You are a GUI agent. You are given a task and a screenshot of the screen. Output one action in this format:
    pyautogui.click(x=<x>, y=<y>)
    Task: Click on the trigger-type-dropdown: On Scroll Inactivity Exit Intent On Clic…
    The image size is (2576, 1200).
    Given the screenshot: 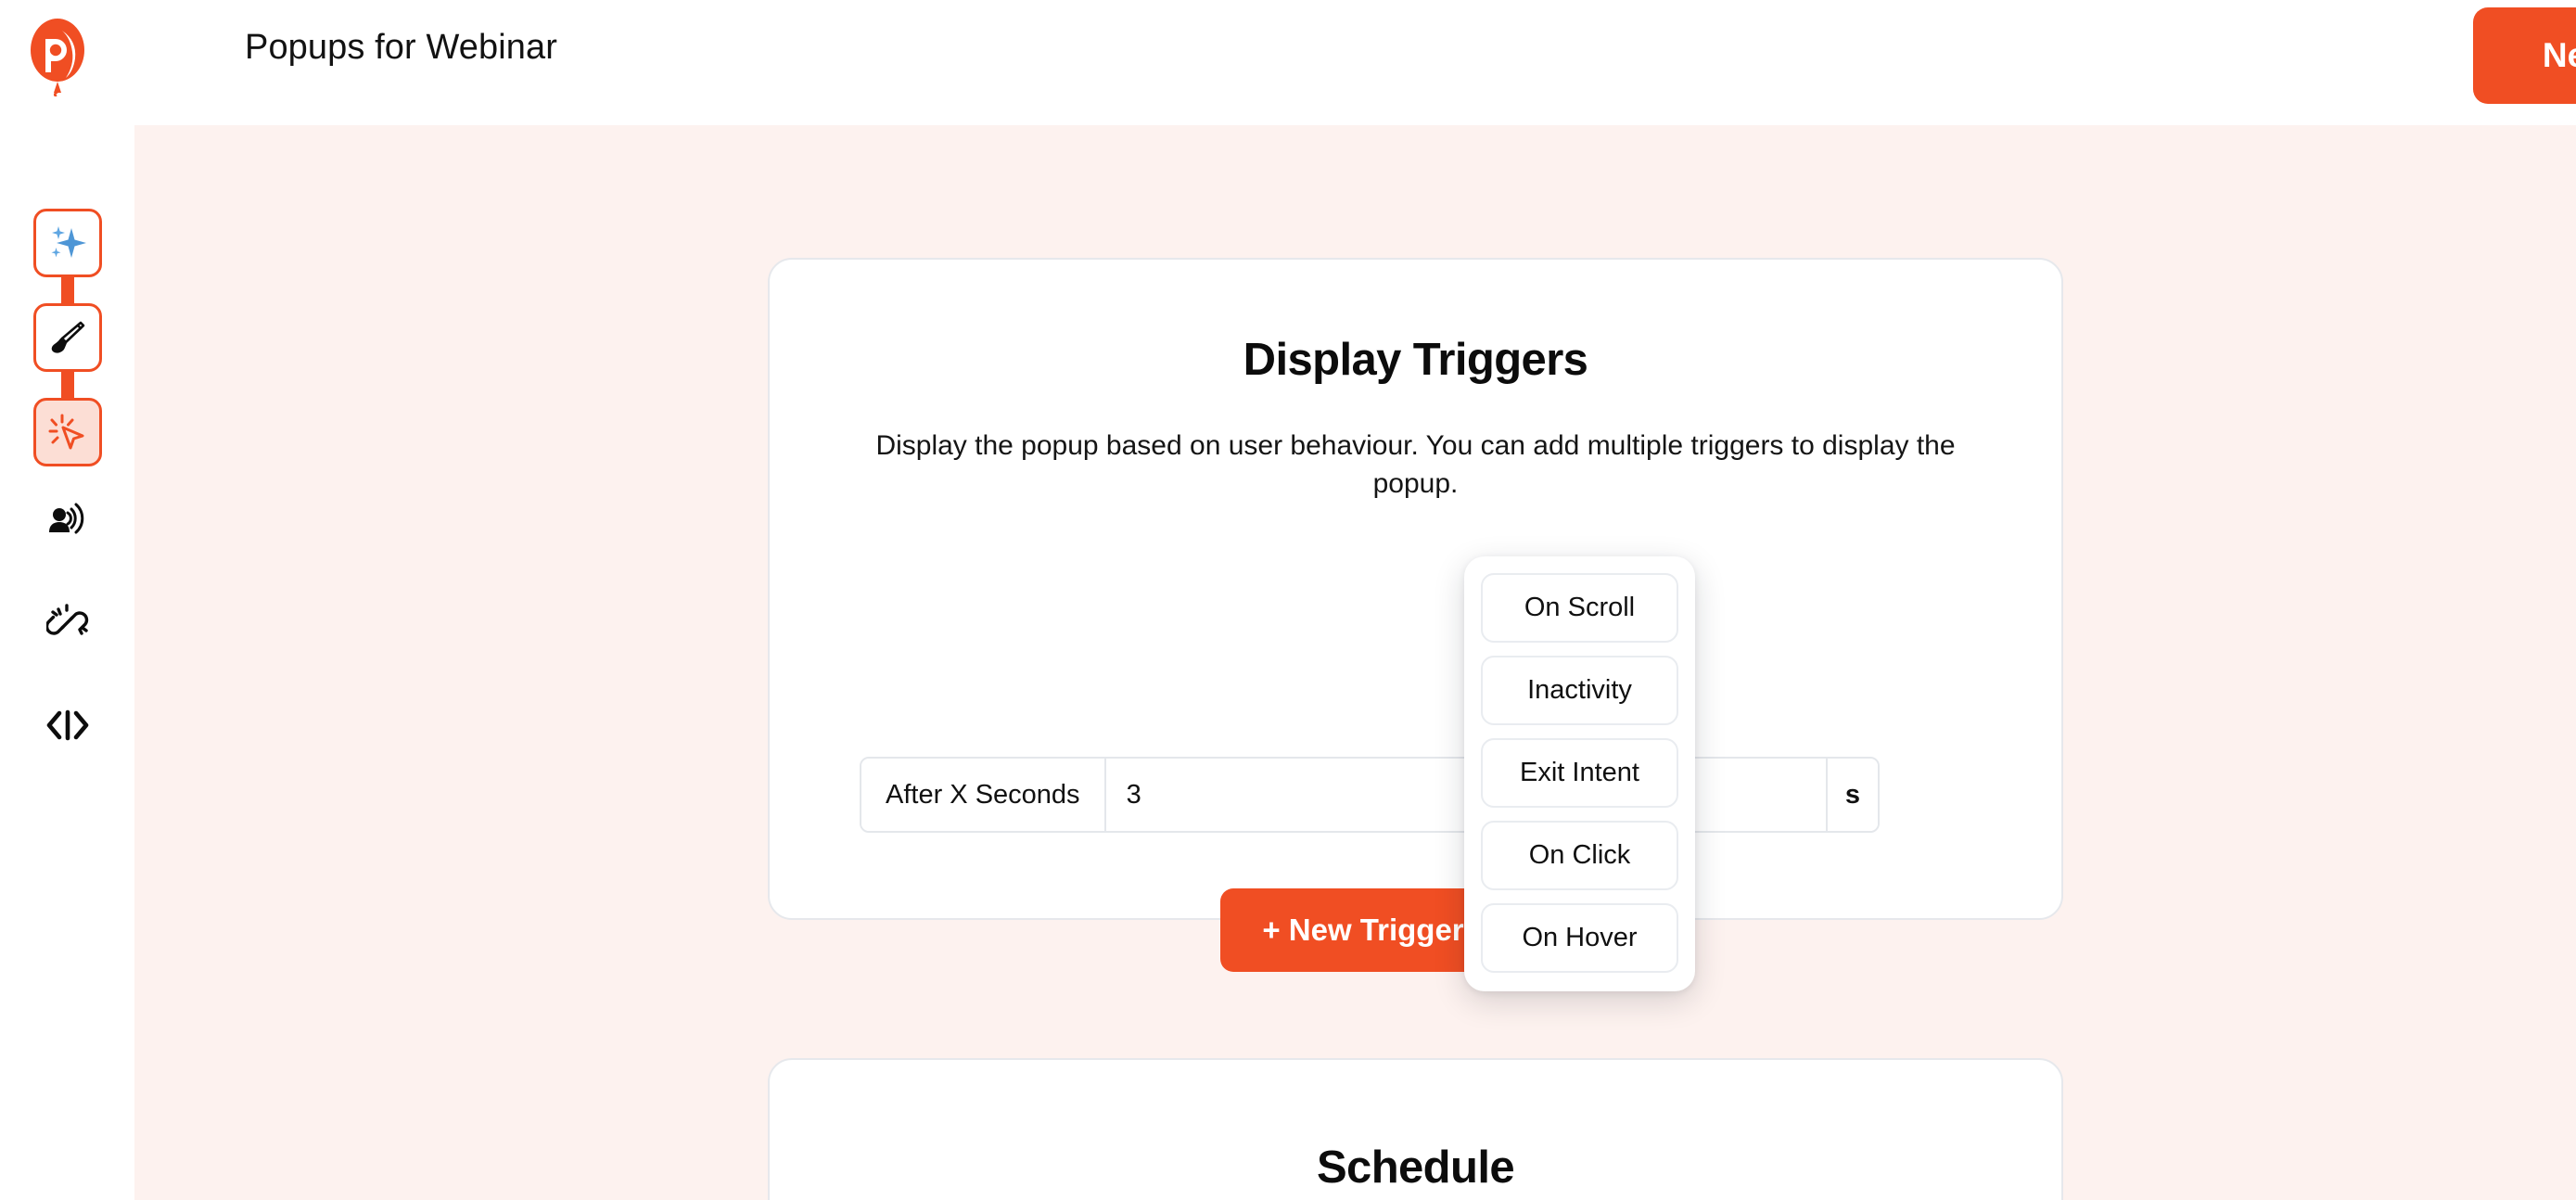 What is the action you would take?
    pyautogui.click(x=1579, y=773)
    